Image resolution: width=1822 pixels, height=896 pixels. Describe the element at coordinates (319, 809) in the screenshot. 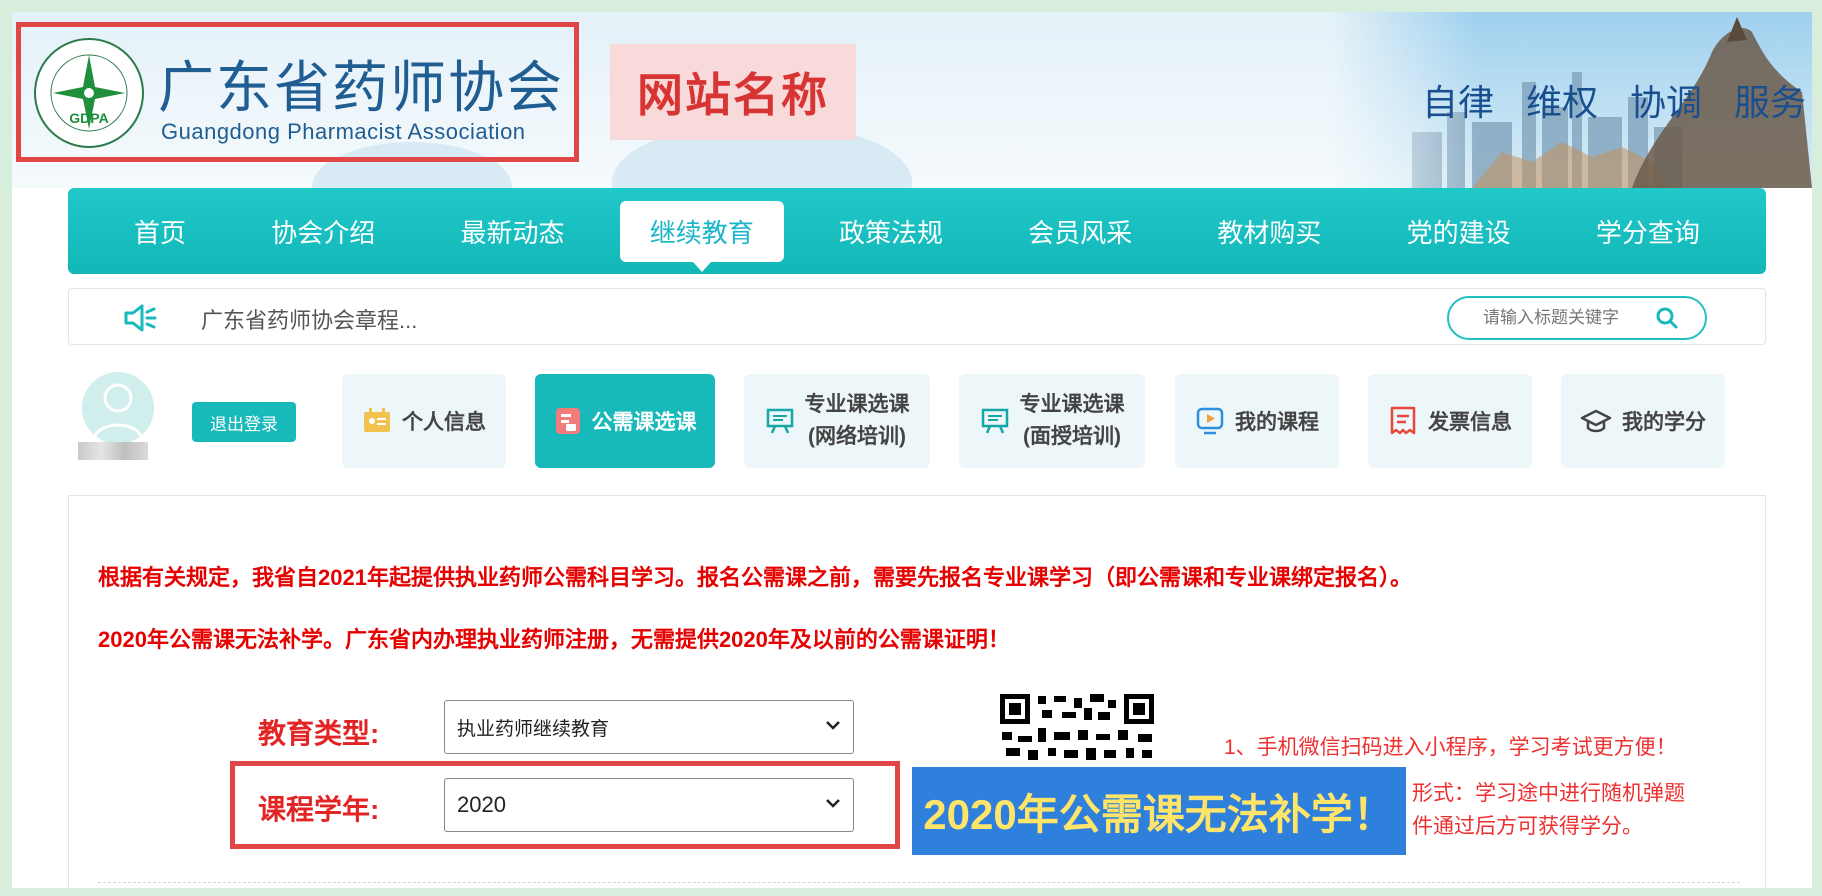

I see `course-year-label: 课程学年:` at that location.